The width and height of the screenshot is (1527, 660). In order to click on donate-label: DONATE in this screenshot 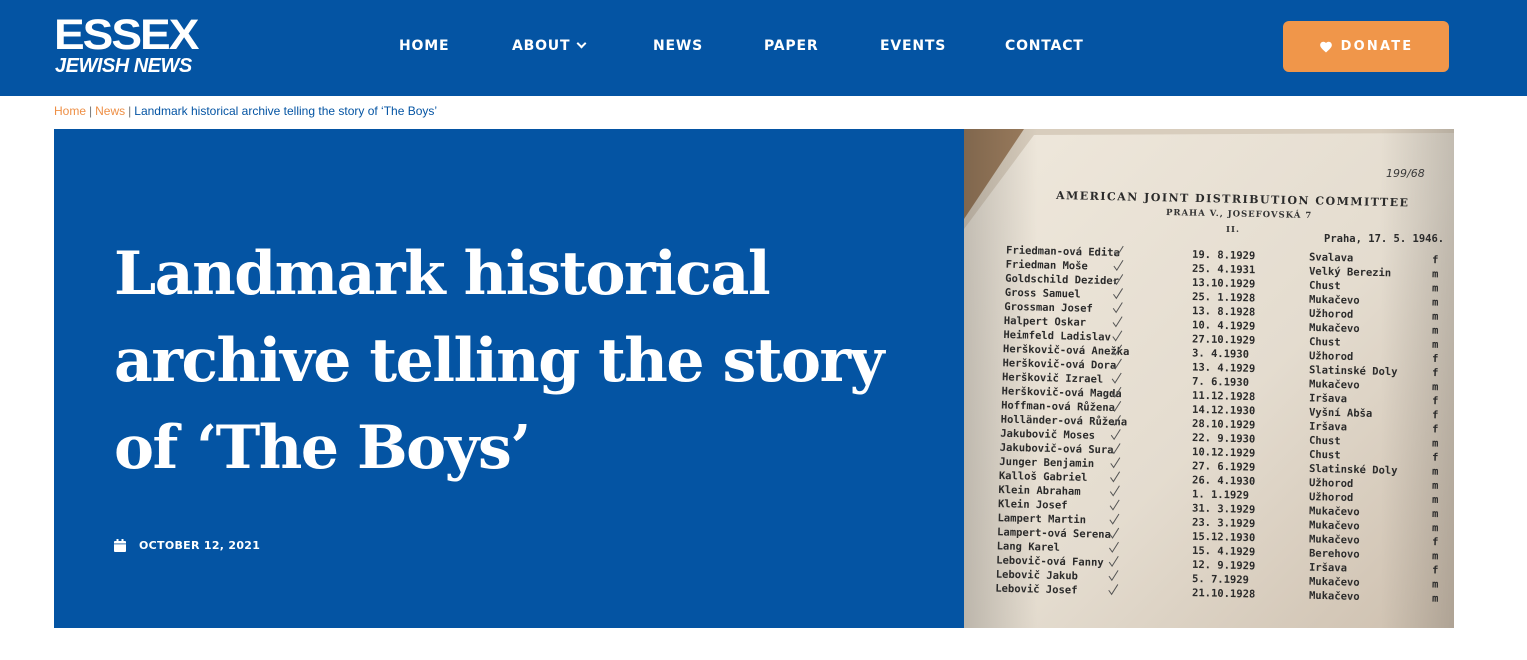, I will do `click(1377, 46)`.